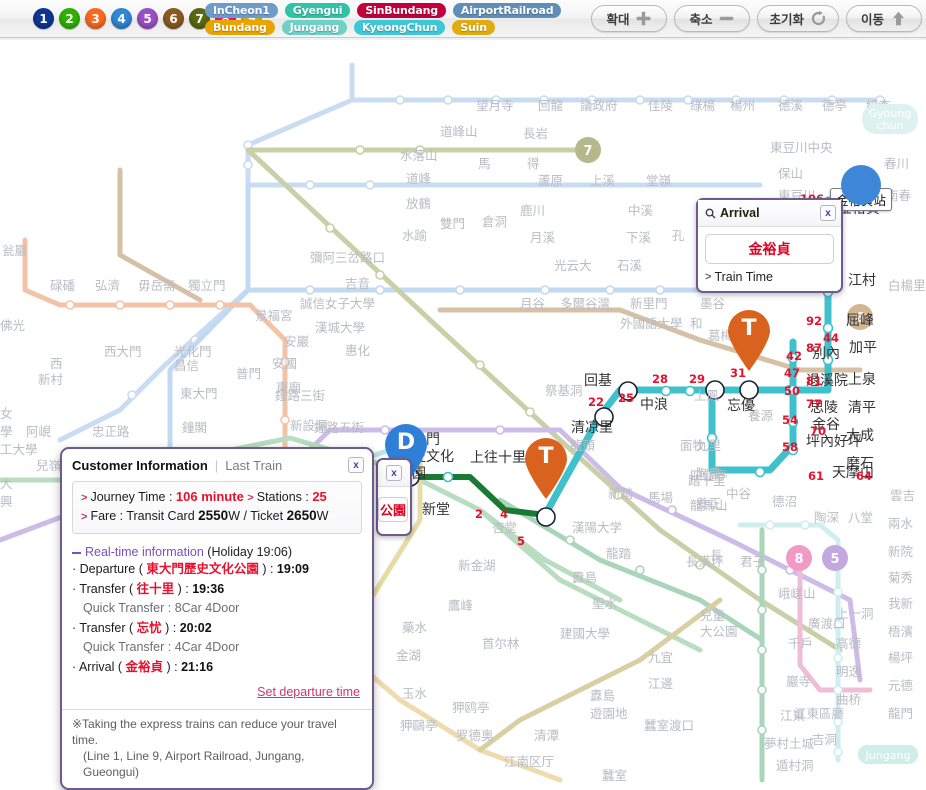 Image resolution: width=926 pixels, height=790 pixels. I want to click on svg-text: 64, so click(864, 476).